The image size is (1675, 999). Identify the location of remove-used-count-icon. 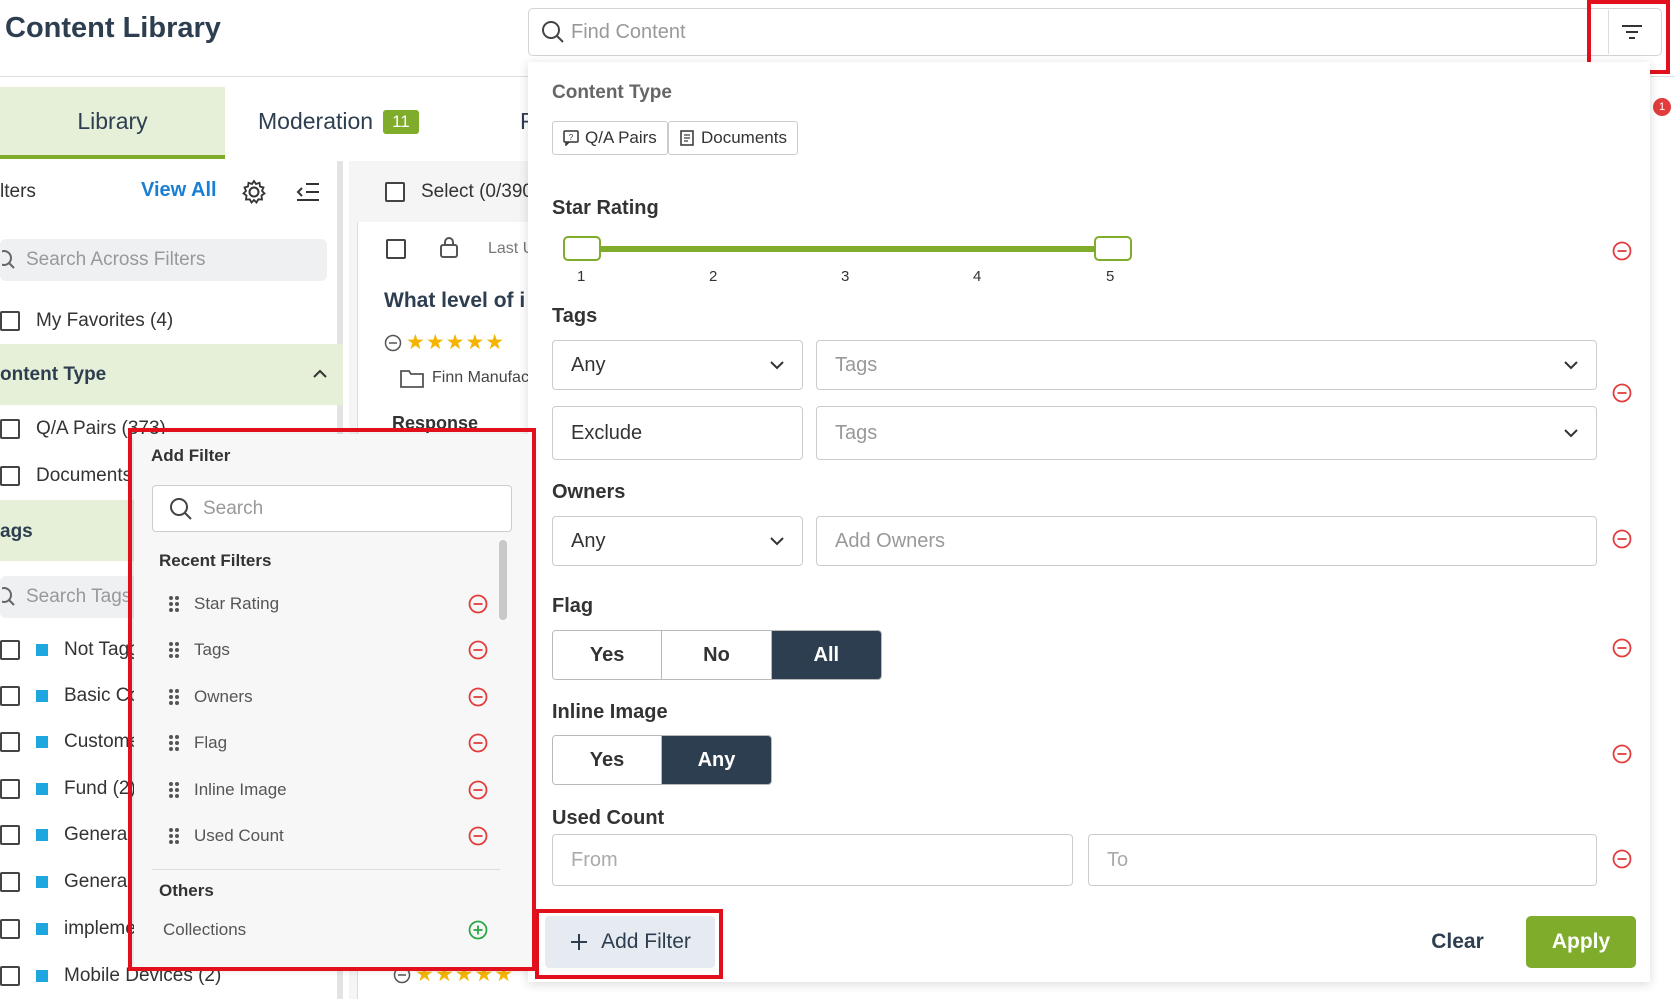
(1622, 859).